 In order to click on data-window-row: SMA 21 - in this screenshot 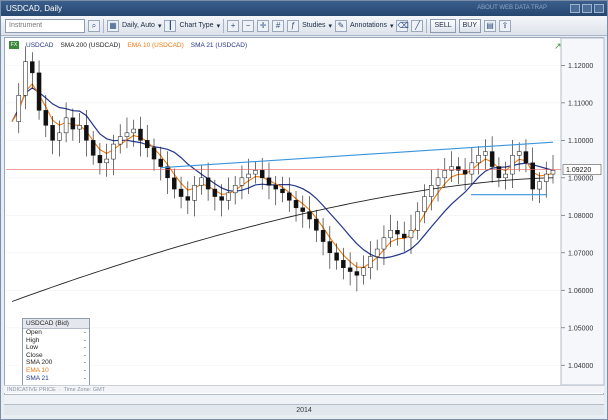, I will do `click(56, 379)`.